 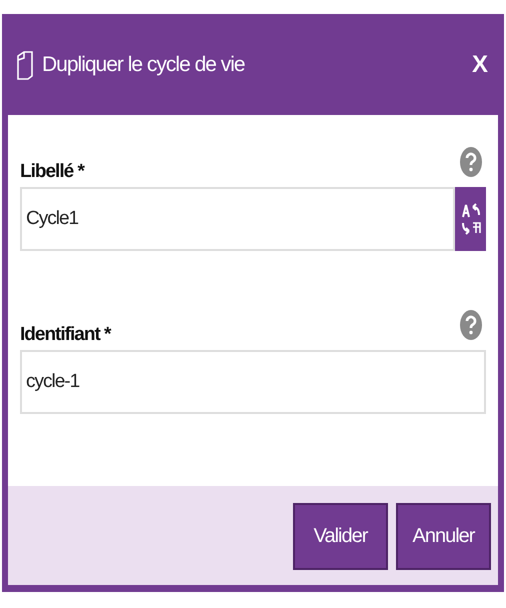 I want to click on translate-button, so click(x=470, y=219).